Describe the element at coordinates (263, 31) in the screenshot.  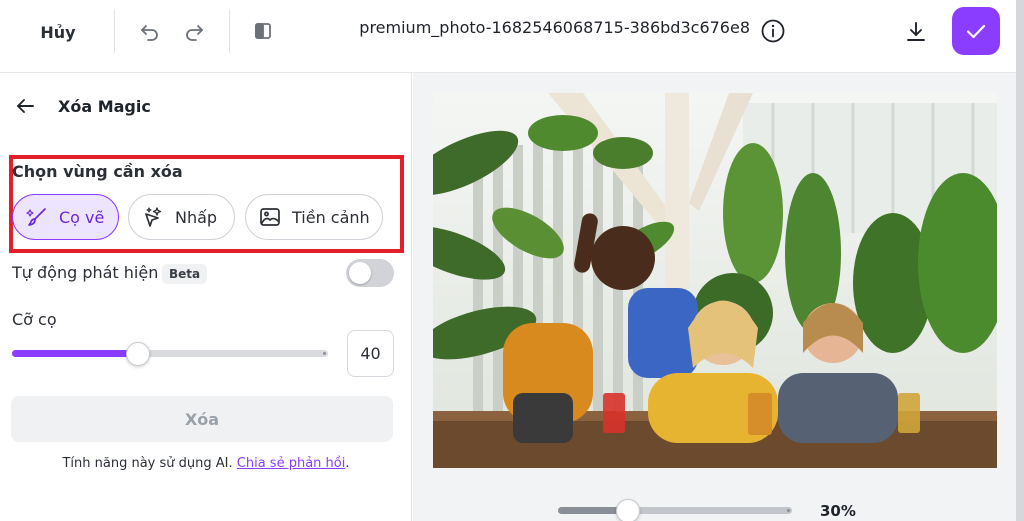
I see `compare-icon` at that location.